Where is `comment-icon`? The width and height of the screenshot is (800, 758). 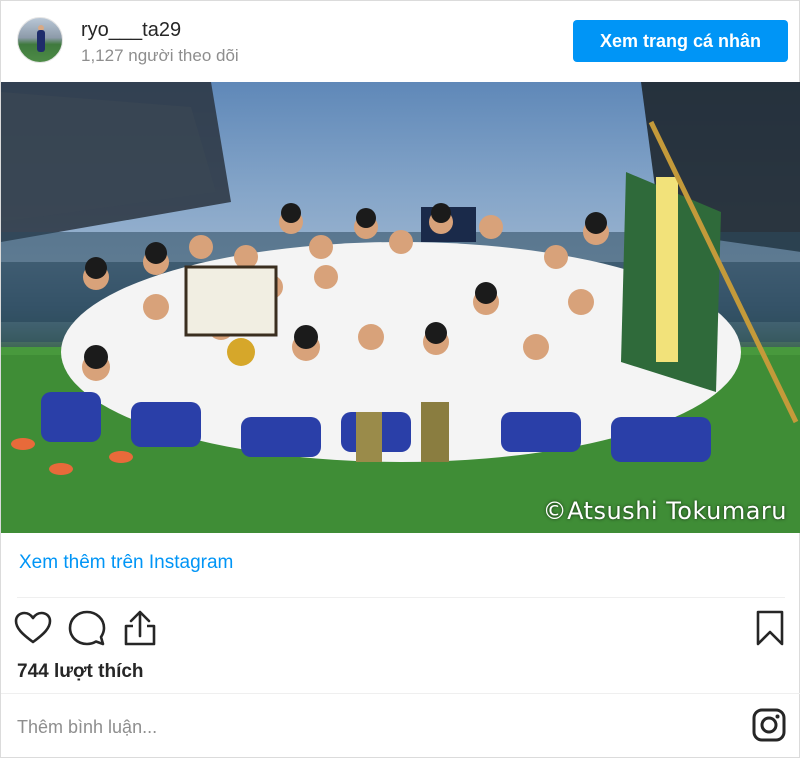 comment-icon is located at coordinates (87, 628).